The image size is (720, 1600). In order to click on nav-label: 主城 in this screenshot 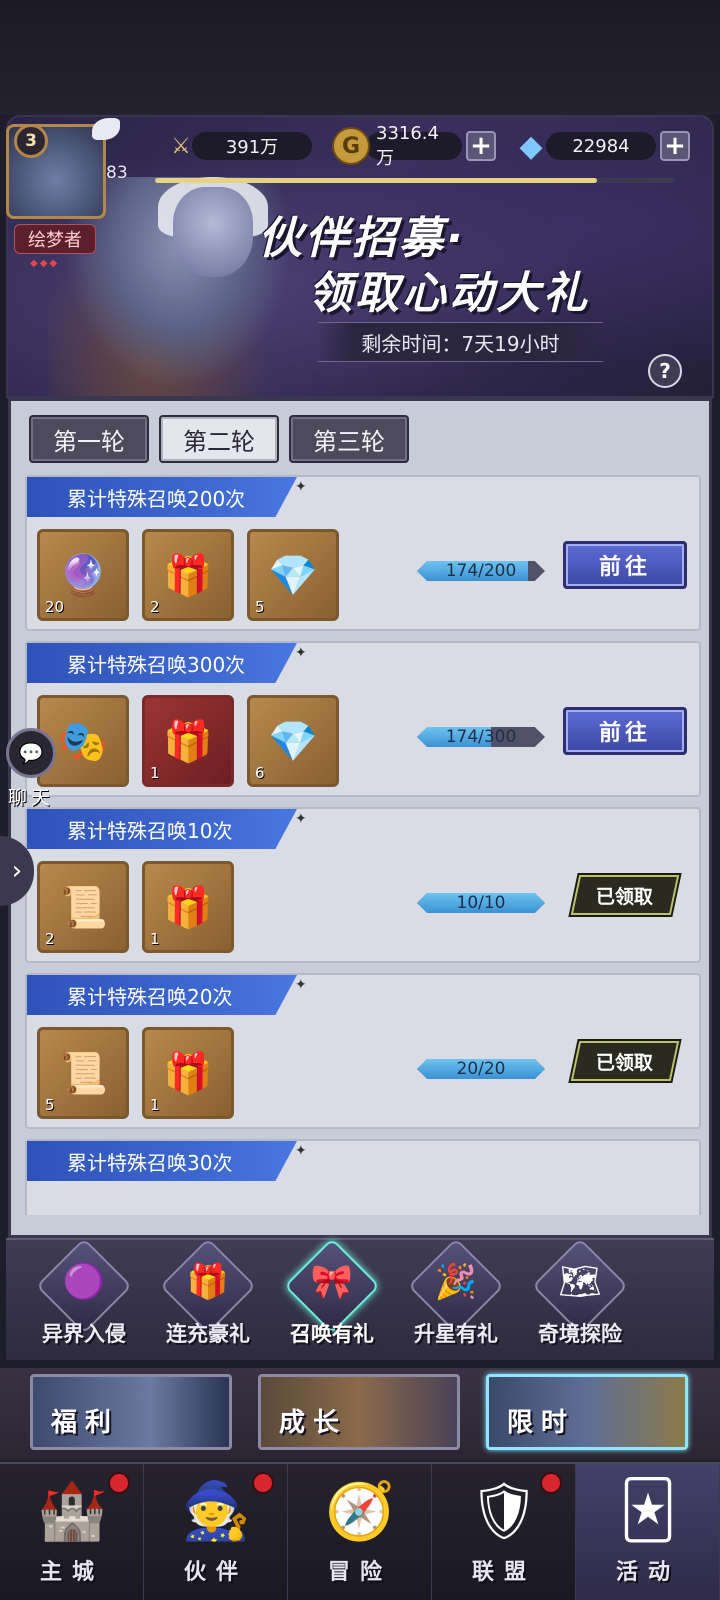, I will do `click(71, 1572)`.